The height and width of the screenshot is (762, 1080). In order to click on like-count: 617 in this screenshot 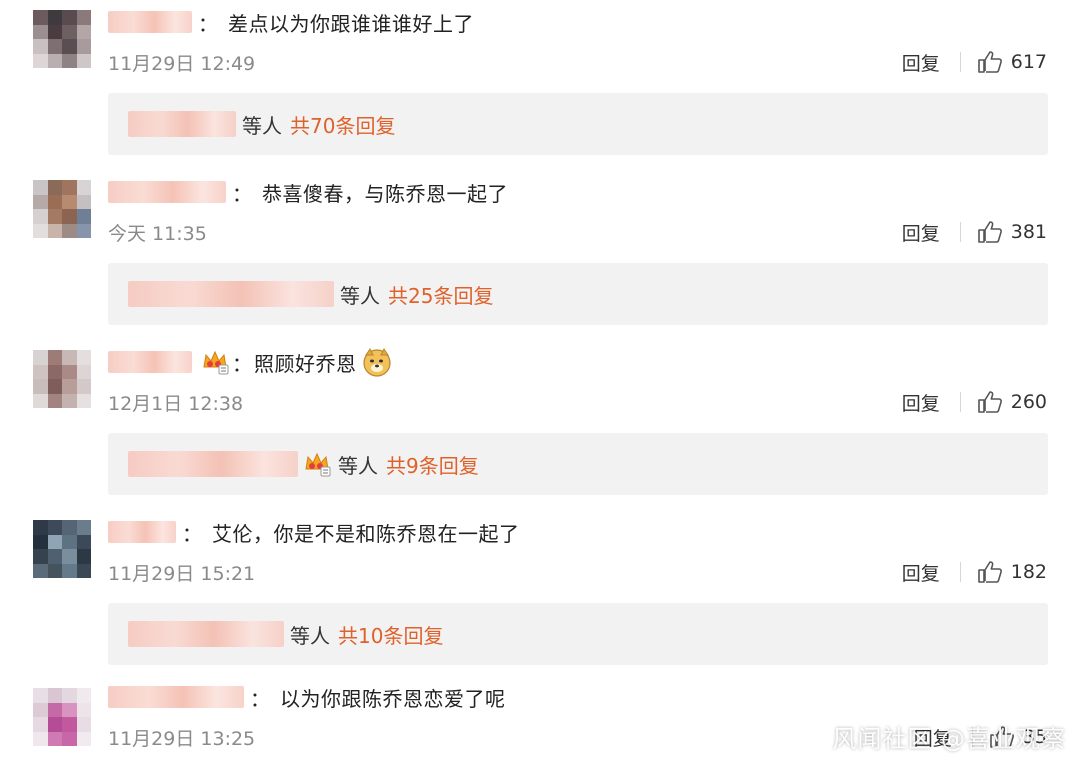, I will do `click(1028, 62)`.